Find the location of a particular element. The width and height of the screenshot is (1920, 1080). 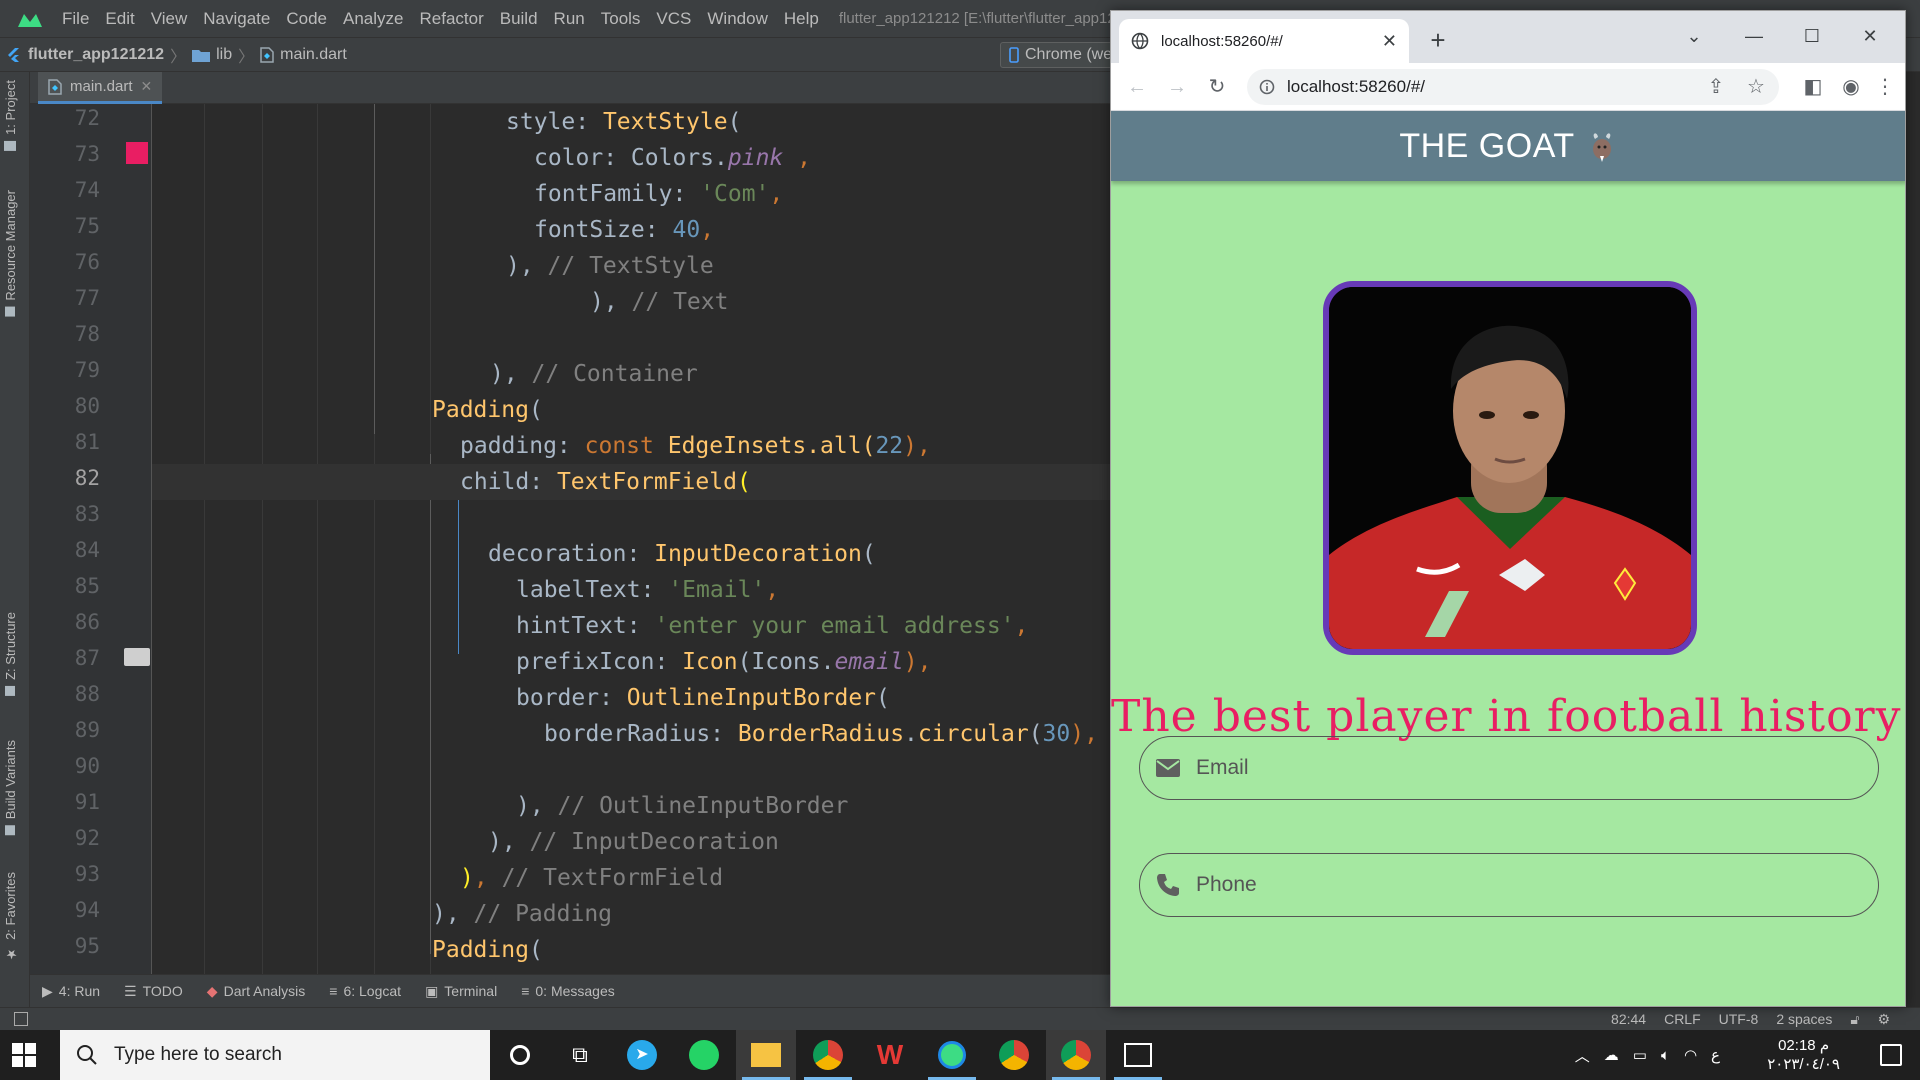

email-field: Email is located at coordinates (1509, 768).